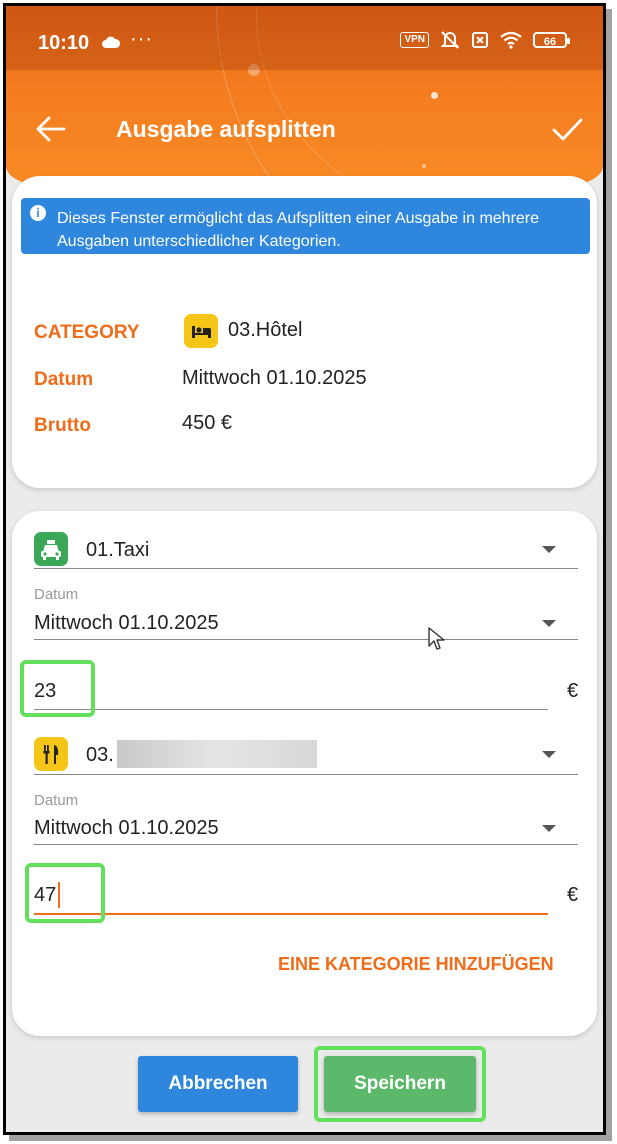 The image size is (617, 1144). What do you see at coordinates (414, 40) in the screenshot?
I see `vpn-icon: VPN` at bounding box center [414, 40].